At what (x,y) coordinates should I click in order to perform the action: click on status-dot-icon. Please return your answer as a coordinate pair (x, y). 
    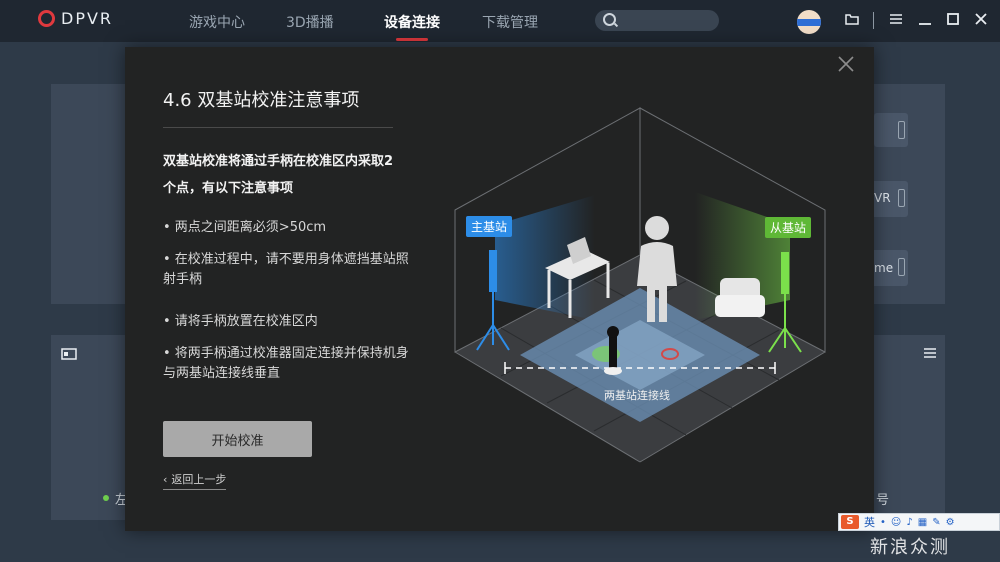
    Looking at the image, I should click on (106, 498).